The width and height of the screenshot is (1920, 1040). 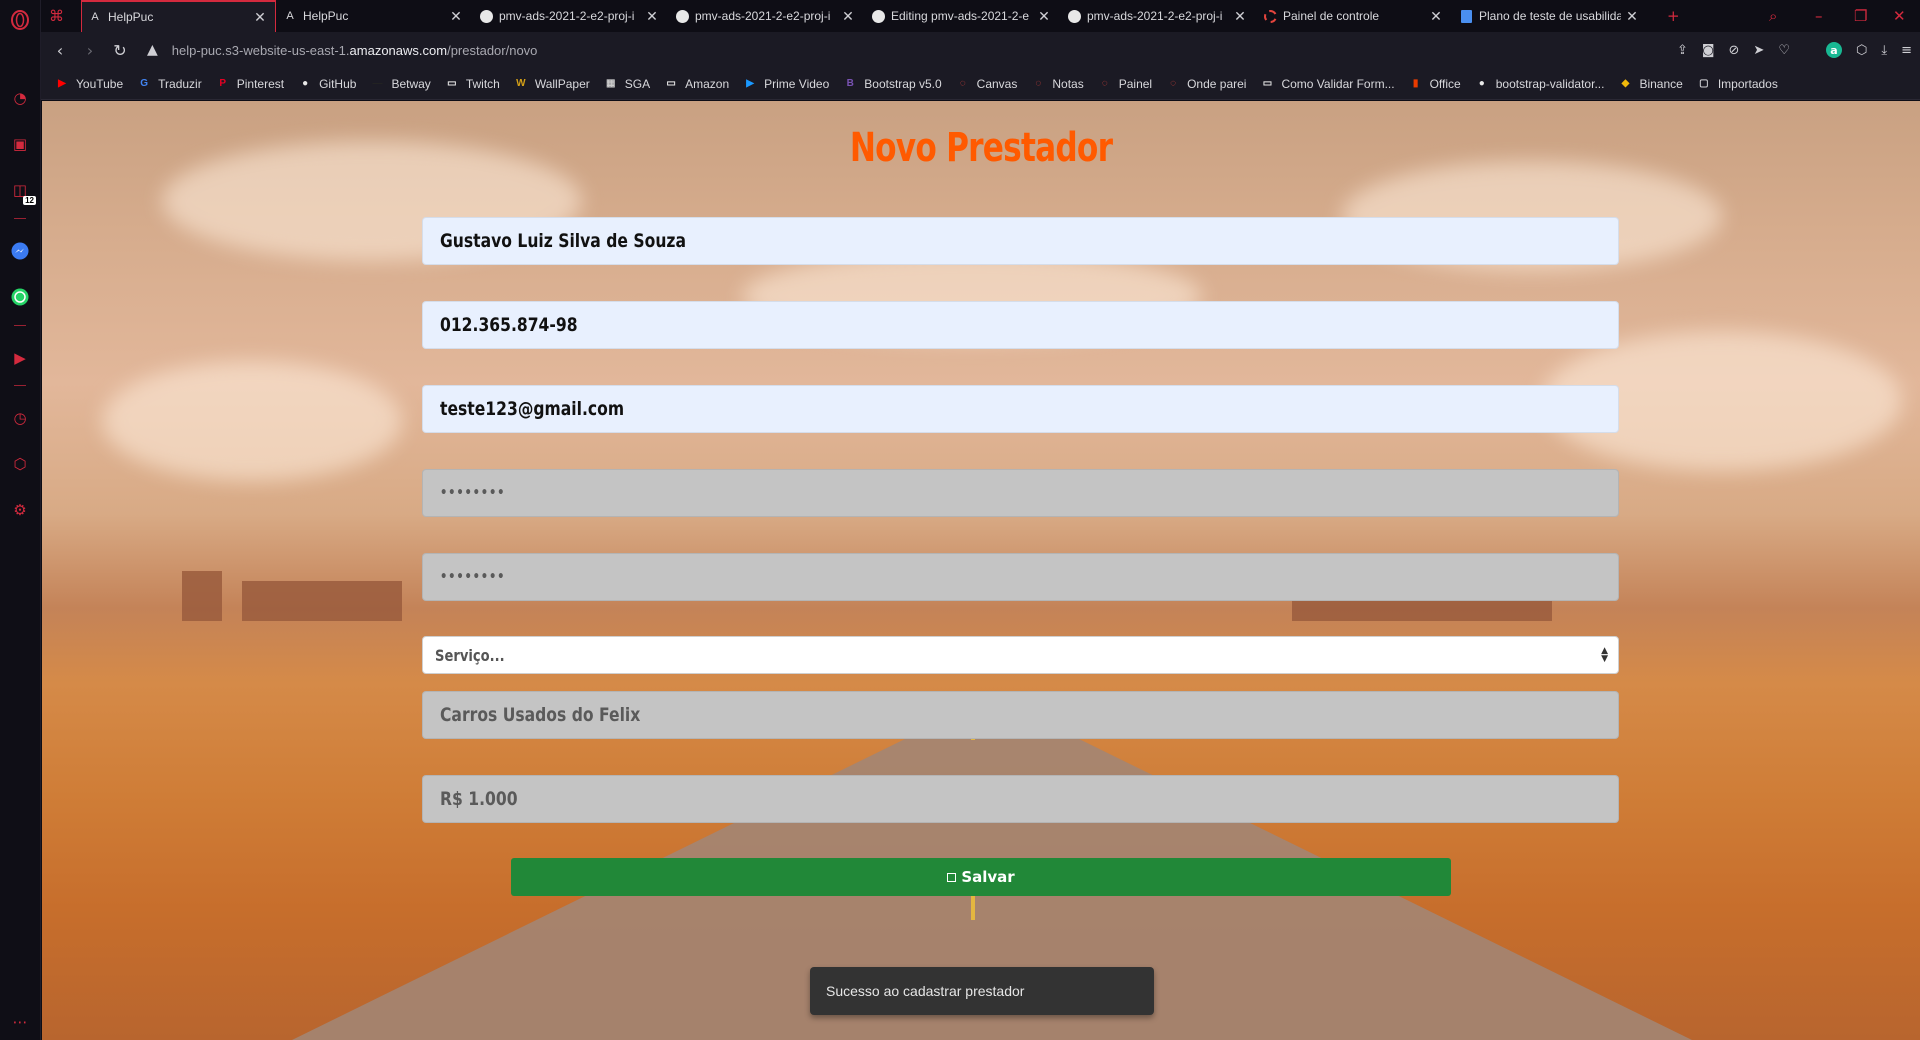 What do you see at coordinates (962, 16) in the screenshot?
I see `tab-github-editing: Editing pmv-ads-2021-2-e ✕` at bounding box center [962, 16].